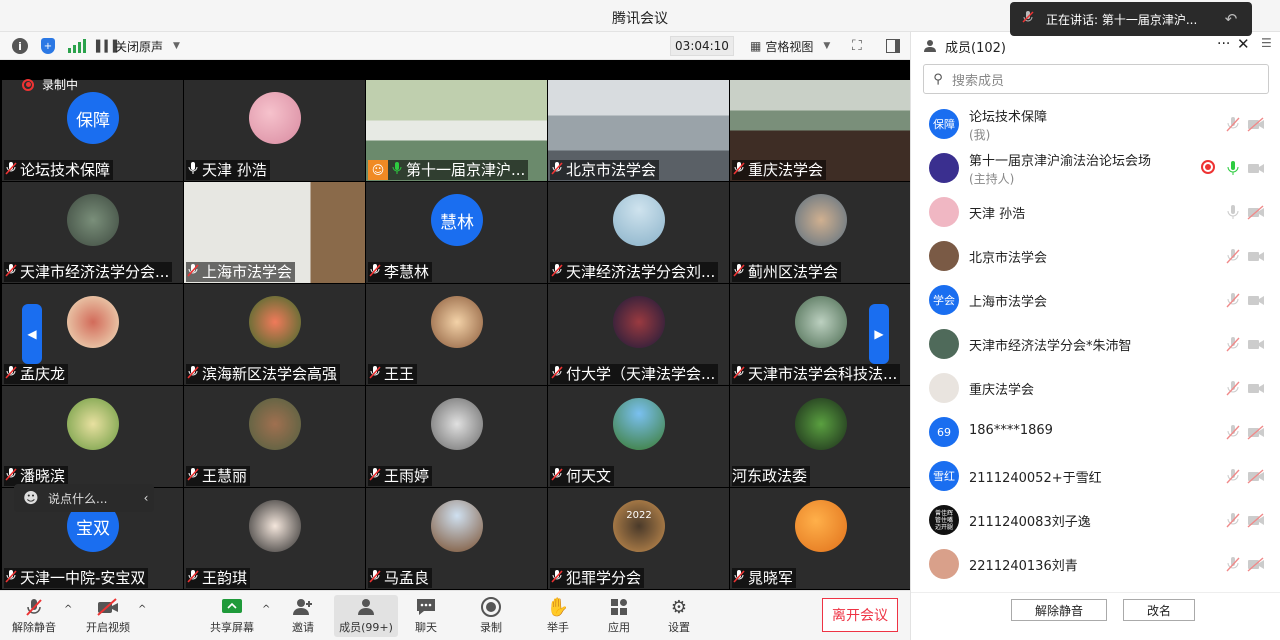 This screenshot has height=640, width=1280. I want to click on start-video-button: 开启视频, so click(108, 616).